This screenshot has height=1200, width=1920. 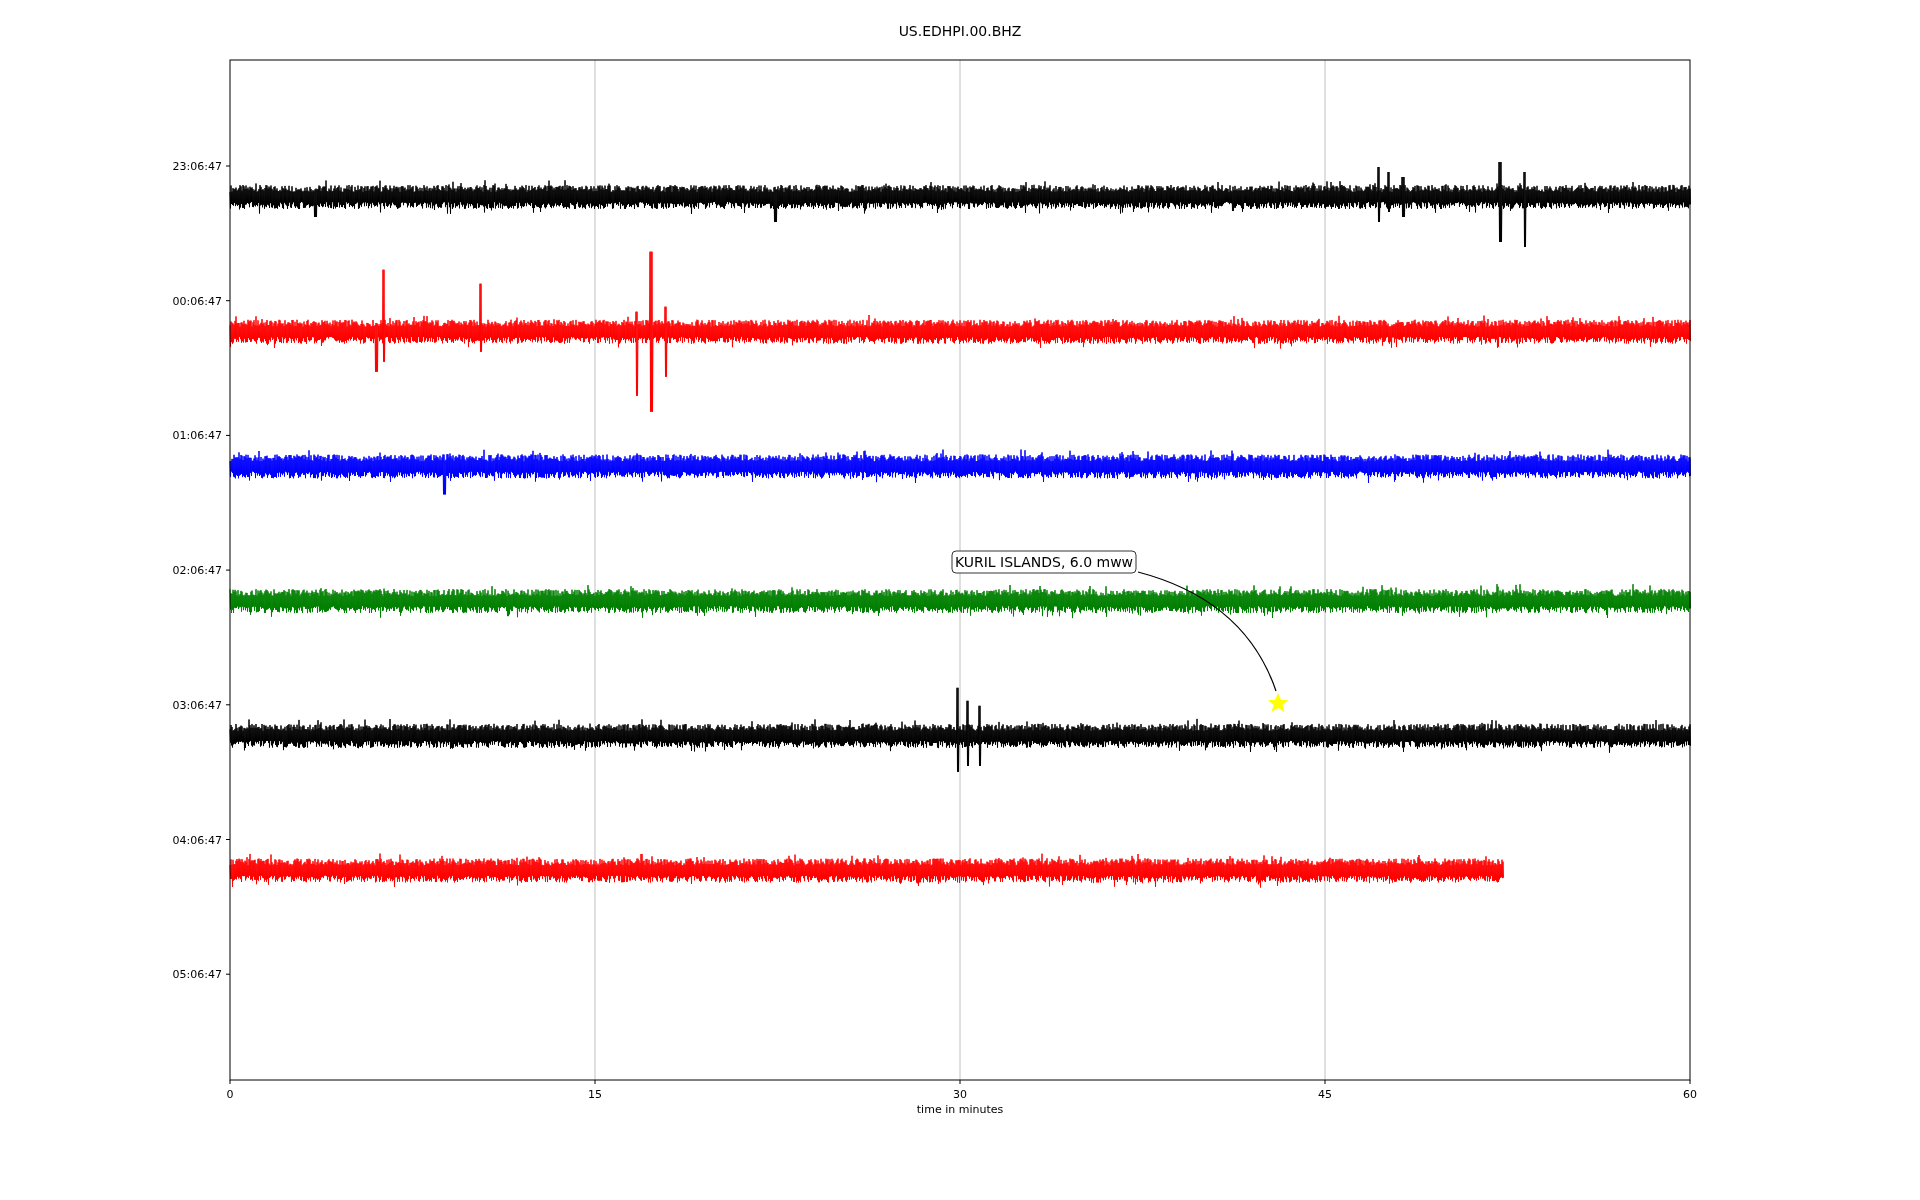 I want to click on y-tick-label: 01:06:47, so click(x=197, y=436).